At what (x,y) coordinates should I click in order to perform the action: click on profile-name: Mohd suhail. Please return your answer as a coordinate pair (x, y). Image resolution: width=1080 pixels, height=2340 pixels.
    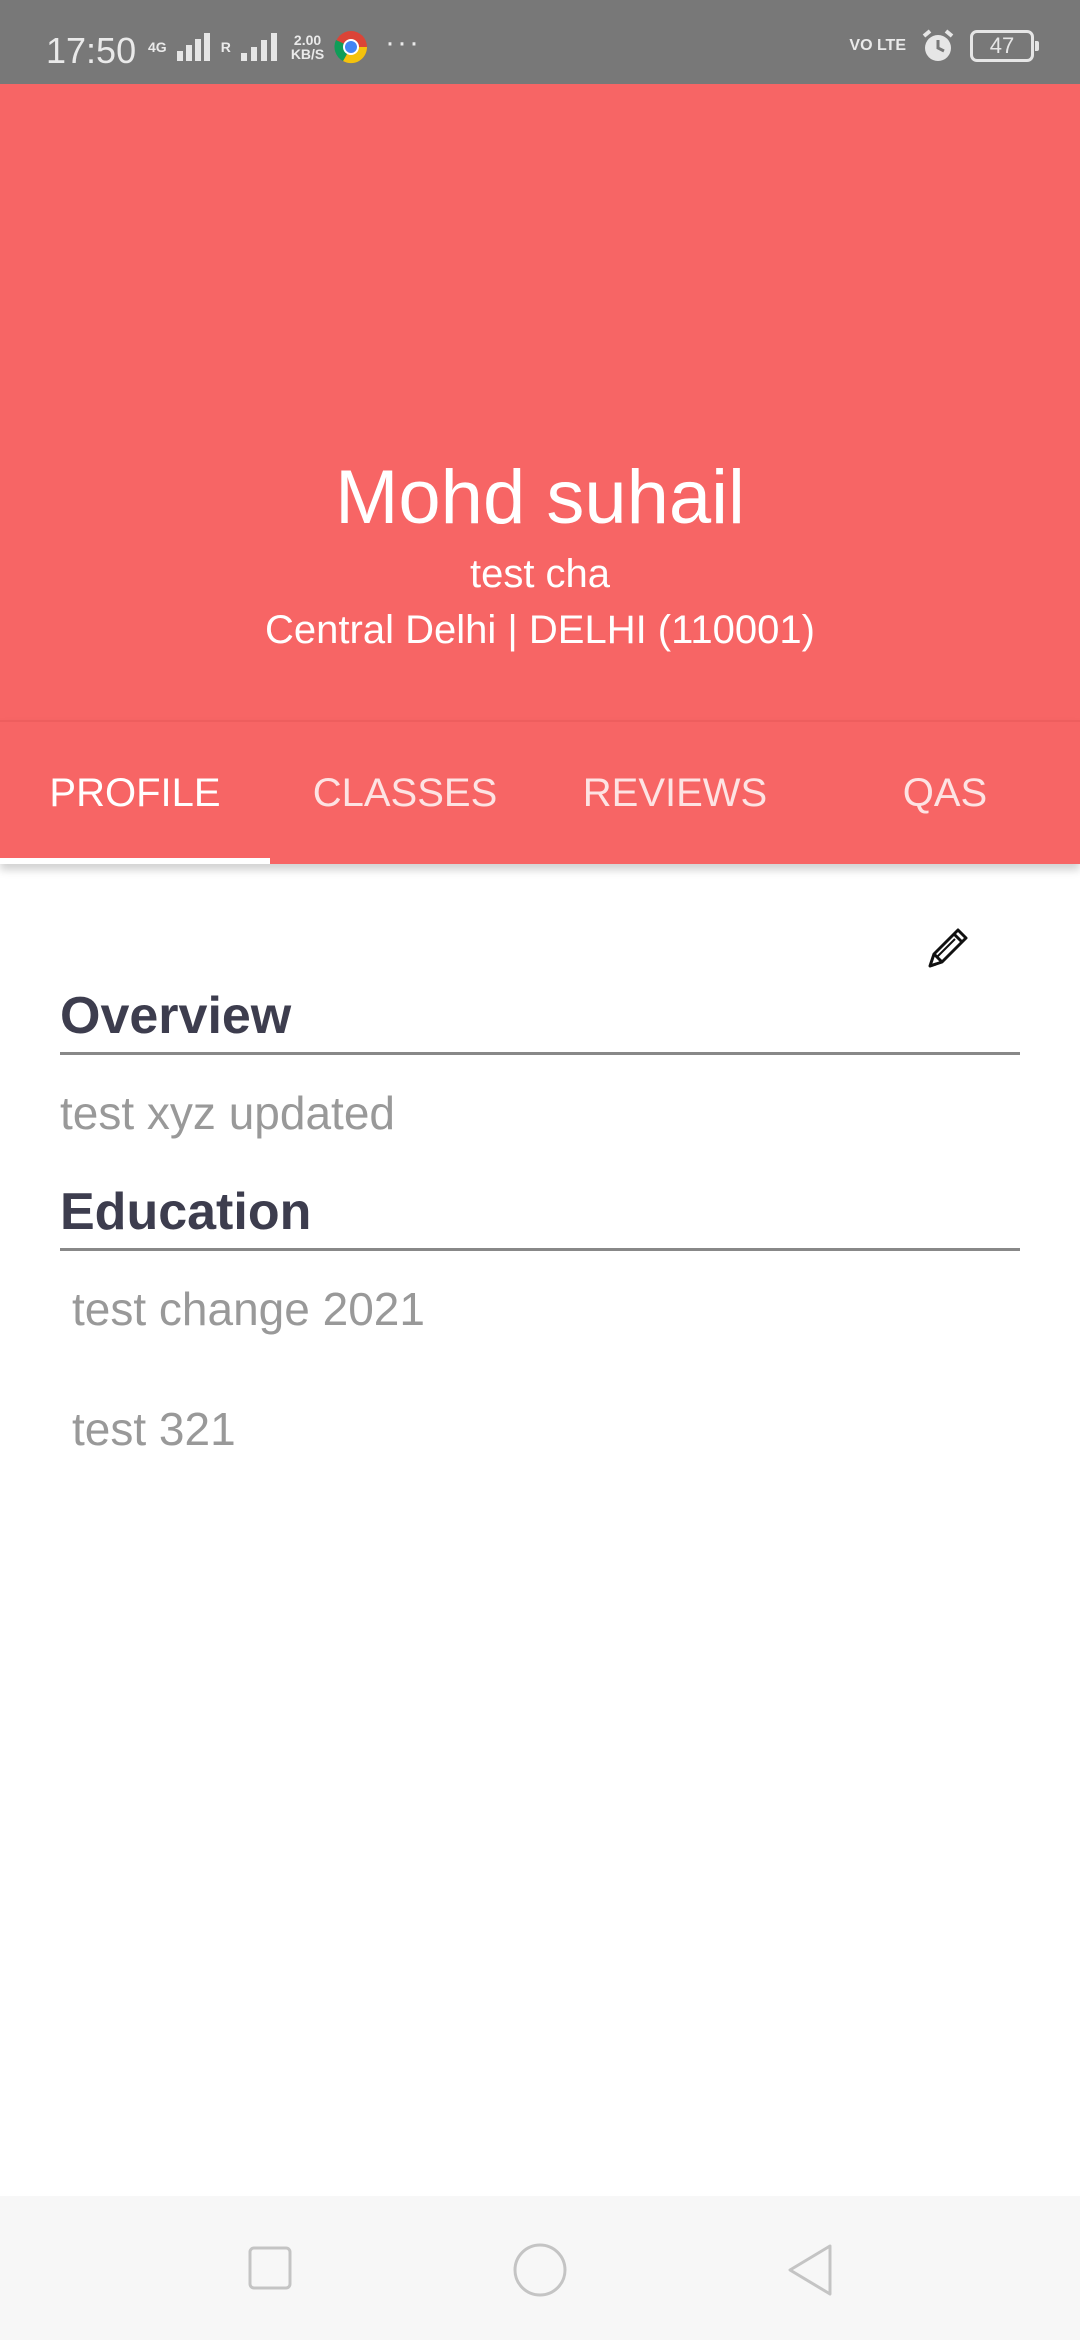
    Looking at the image, I should click on (540, 497).